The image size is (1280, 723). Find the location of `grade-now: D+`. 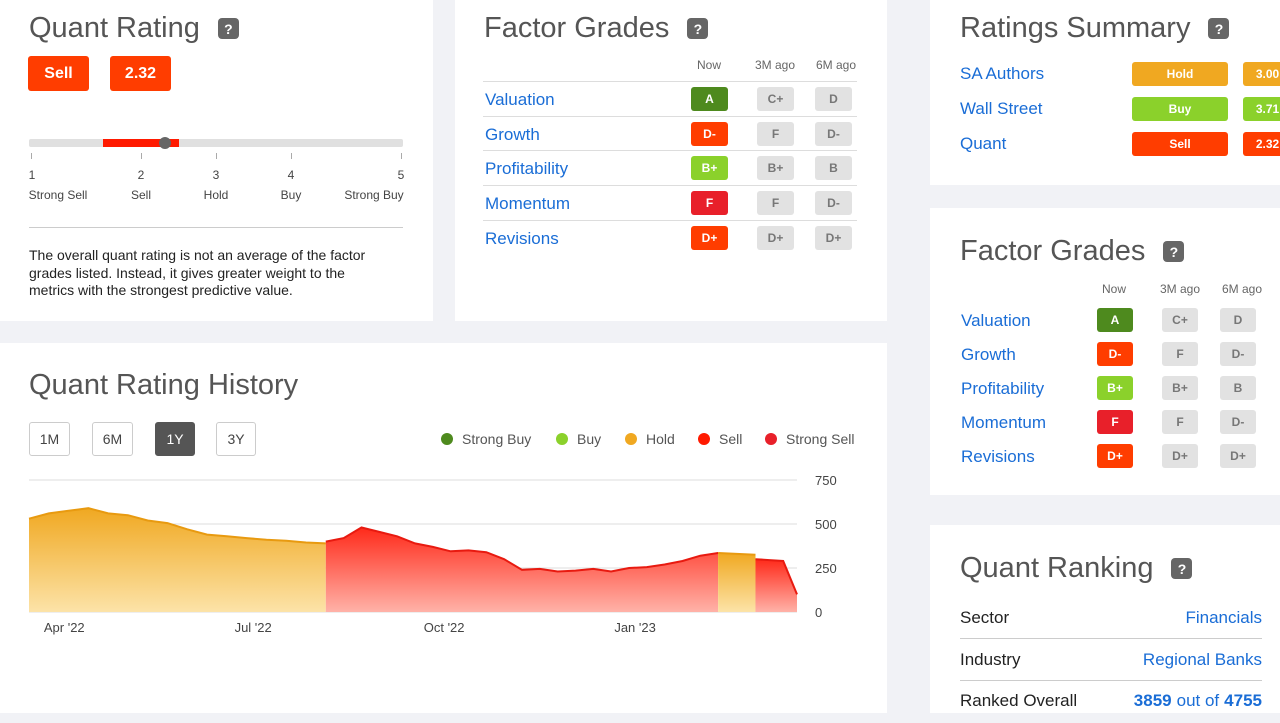

grade-now: D+ is located at coordinates (1115, 456).